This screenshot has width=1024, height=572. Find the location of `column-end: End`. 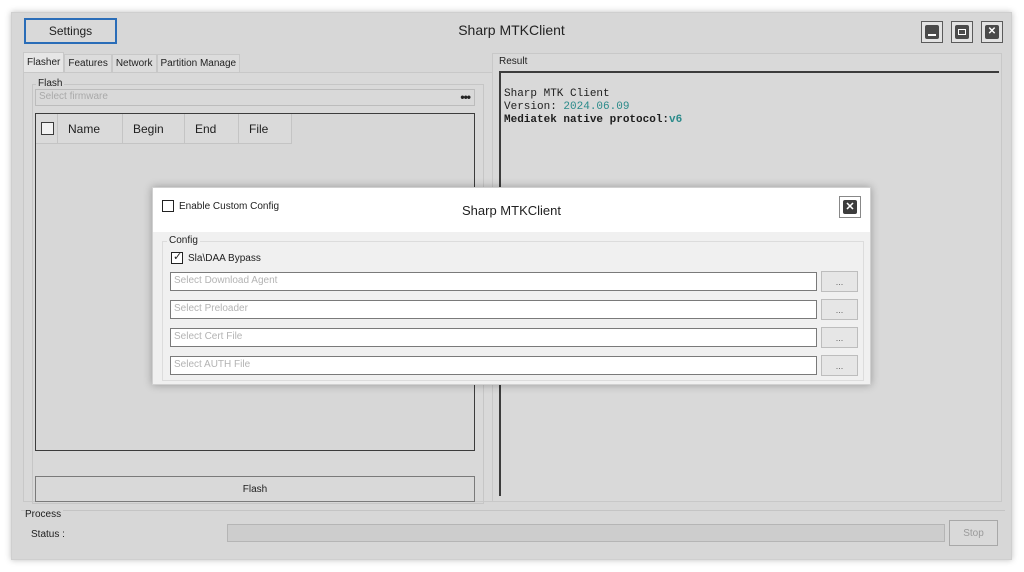

column-end: End is located at coordinates (212, 129).